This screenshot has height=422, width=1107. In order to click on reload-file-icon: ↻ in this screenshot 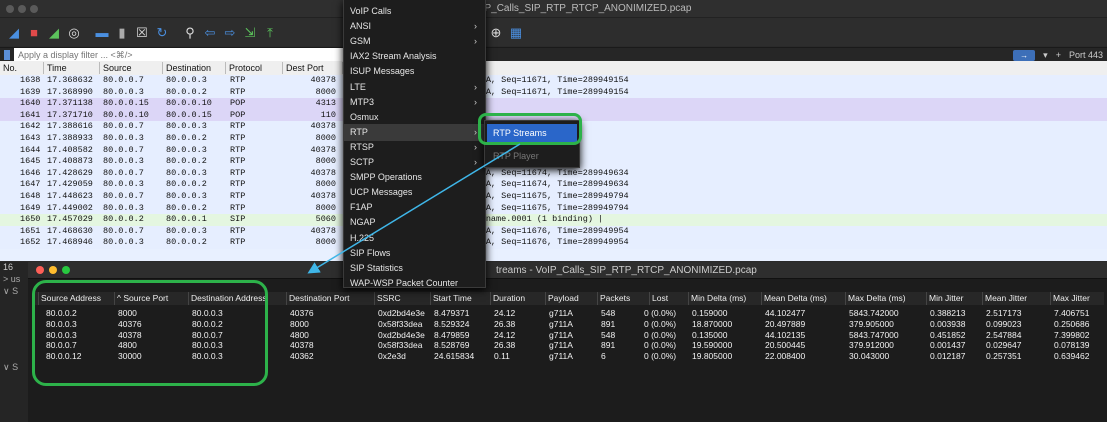, I will do `click(162, 32)`.